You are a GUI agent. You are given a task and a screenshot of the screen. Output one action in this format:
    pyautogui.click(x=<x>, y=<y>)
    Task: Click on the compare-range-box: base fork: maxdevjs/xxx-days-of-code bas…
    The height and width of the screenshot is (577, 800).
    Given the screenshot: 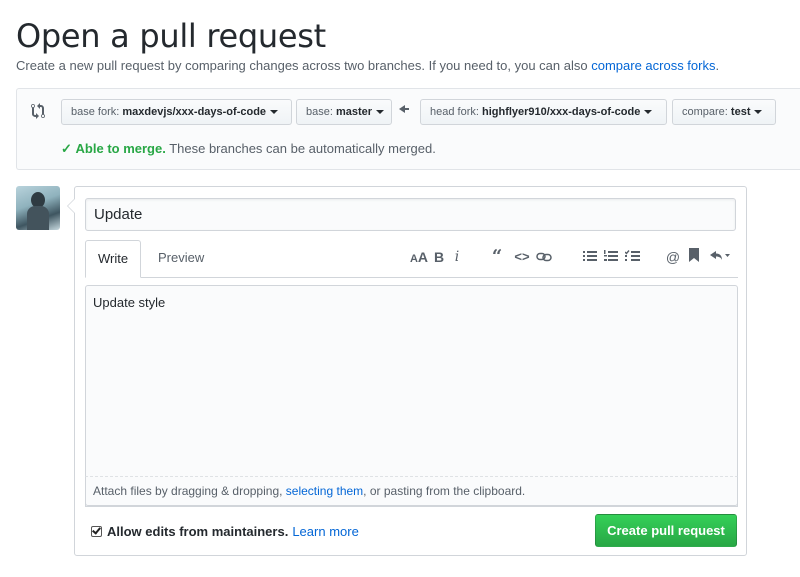 What is the action you would take?
    pyautogui.click(x=408, y=129)
    